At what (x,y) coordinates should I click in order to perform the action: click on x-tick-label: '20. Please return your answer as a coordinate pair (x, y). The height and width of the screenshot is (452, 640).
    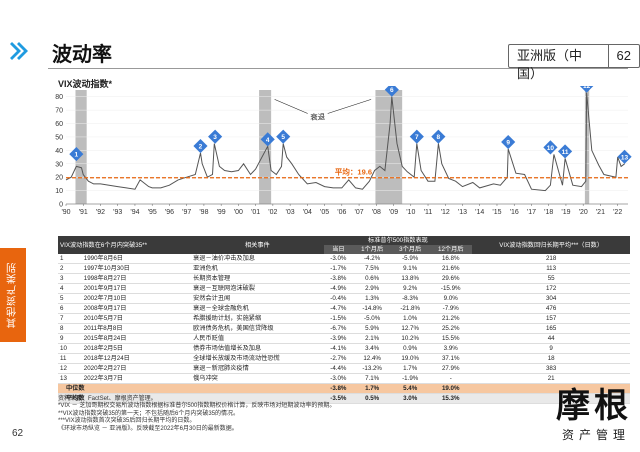
    Looking at the image, I should click on (583, 212).